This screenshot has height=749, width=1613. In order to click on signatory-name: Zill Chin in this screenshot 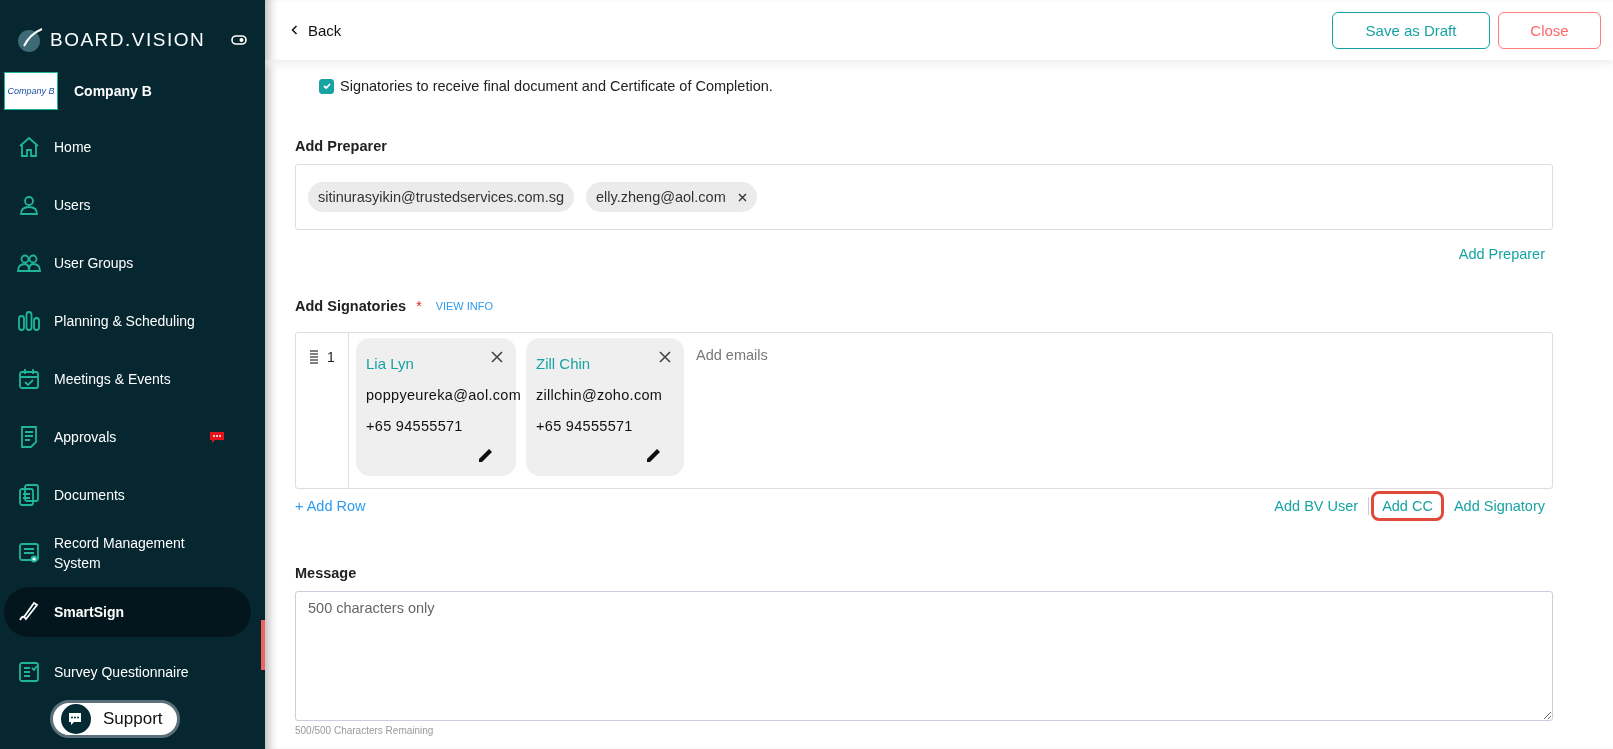, I will do `click(563, 363)`.